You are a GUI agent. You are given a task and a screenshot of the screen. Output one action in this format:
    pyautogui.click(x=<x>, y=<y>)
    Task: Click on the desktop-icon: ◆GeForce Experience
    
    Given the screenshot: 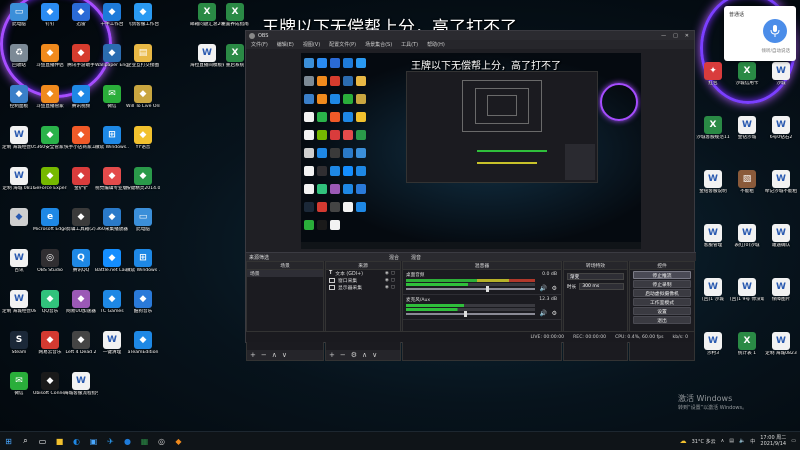 What is the action you would take?
    pyautogui.click(x=50, y=184)
    